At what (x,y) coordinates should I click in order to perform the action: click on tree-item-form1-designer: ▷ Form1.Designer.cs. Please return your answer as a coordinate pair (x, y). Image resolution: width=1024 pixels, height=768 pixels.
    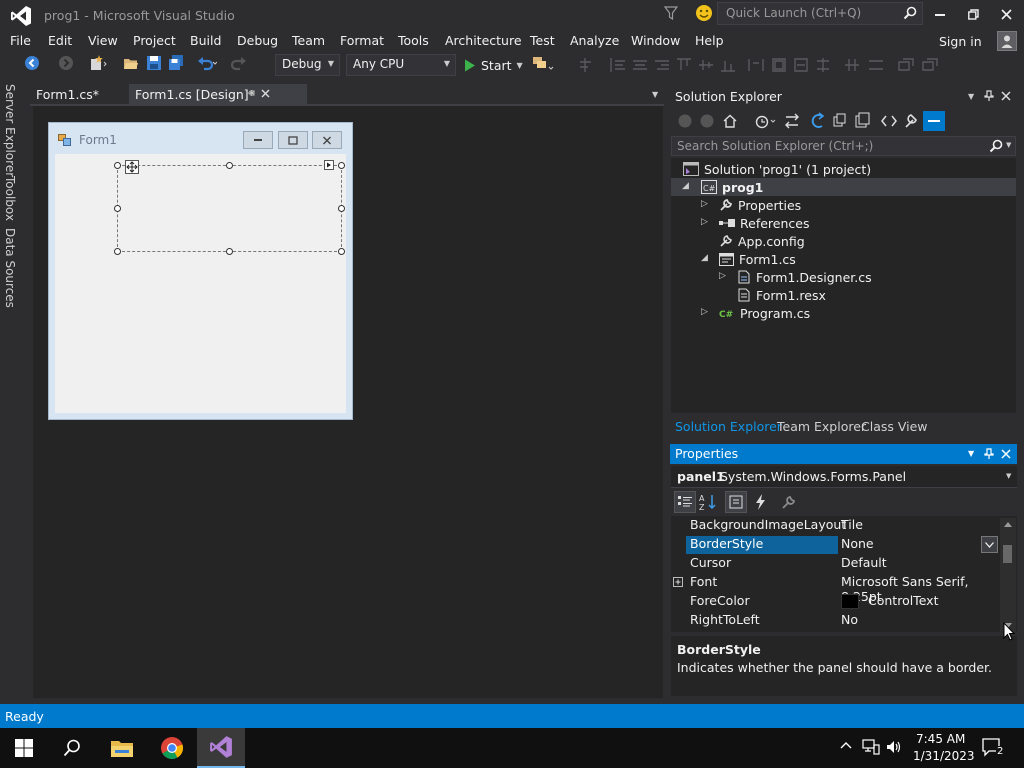
    Looking at the image, I should click on (795, 277).